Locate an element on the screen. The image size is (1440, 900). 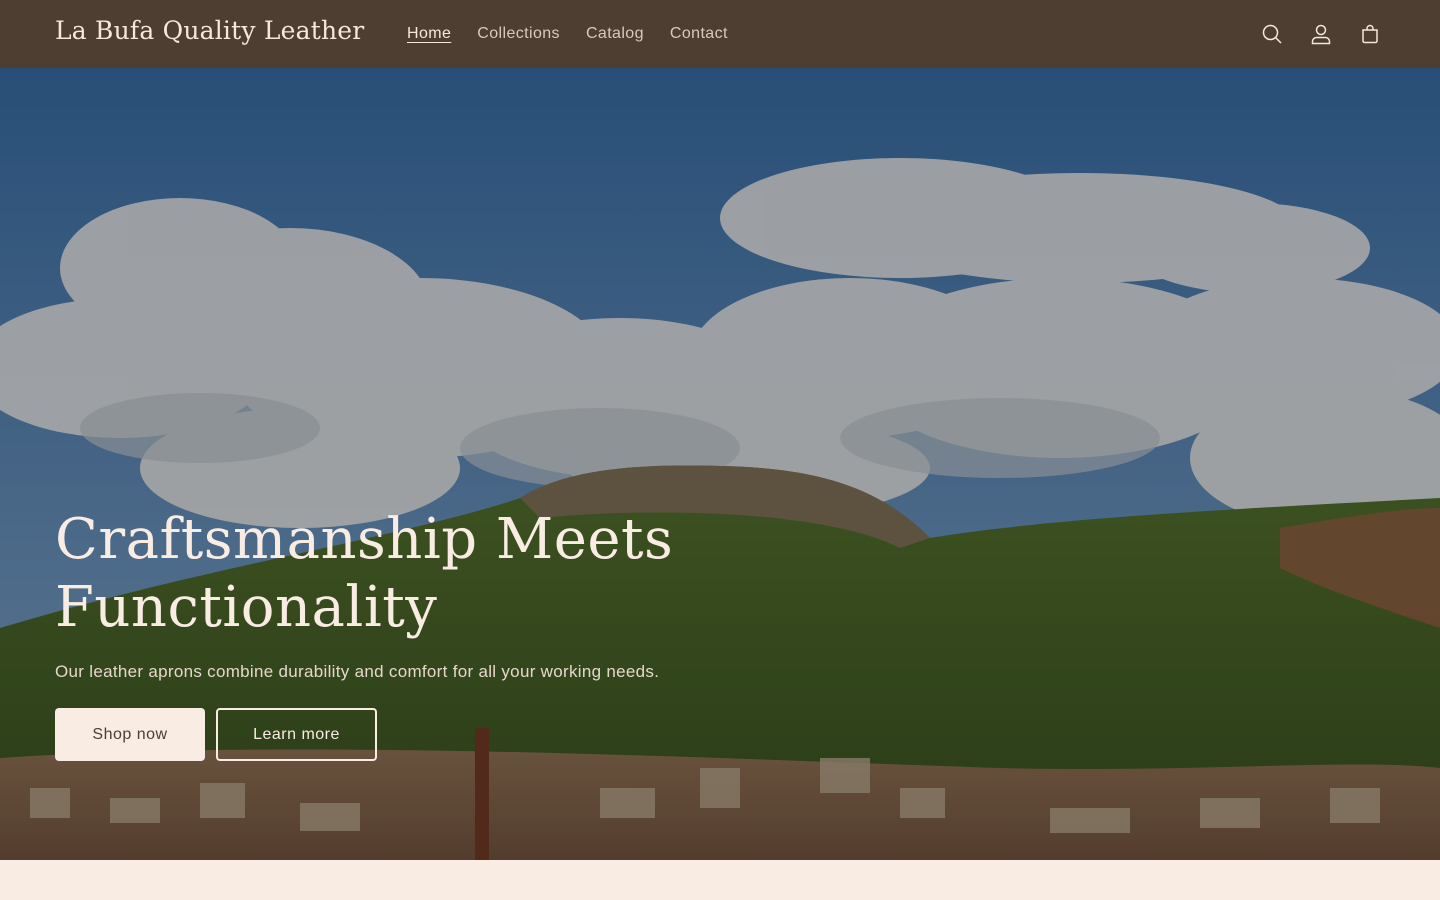
hero-title: Craftsmanship Meets Functionality is located at coordinates (465, 574).